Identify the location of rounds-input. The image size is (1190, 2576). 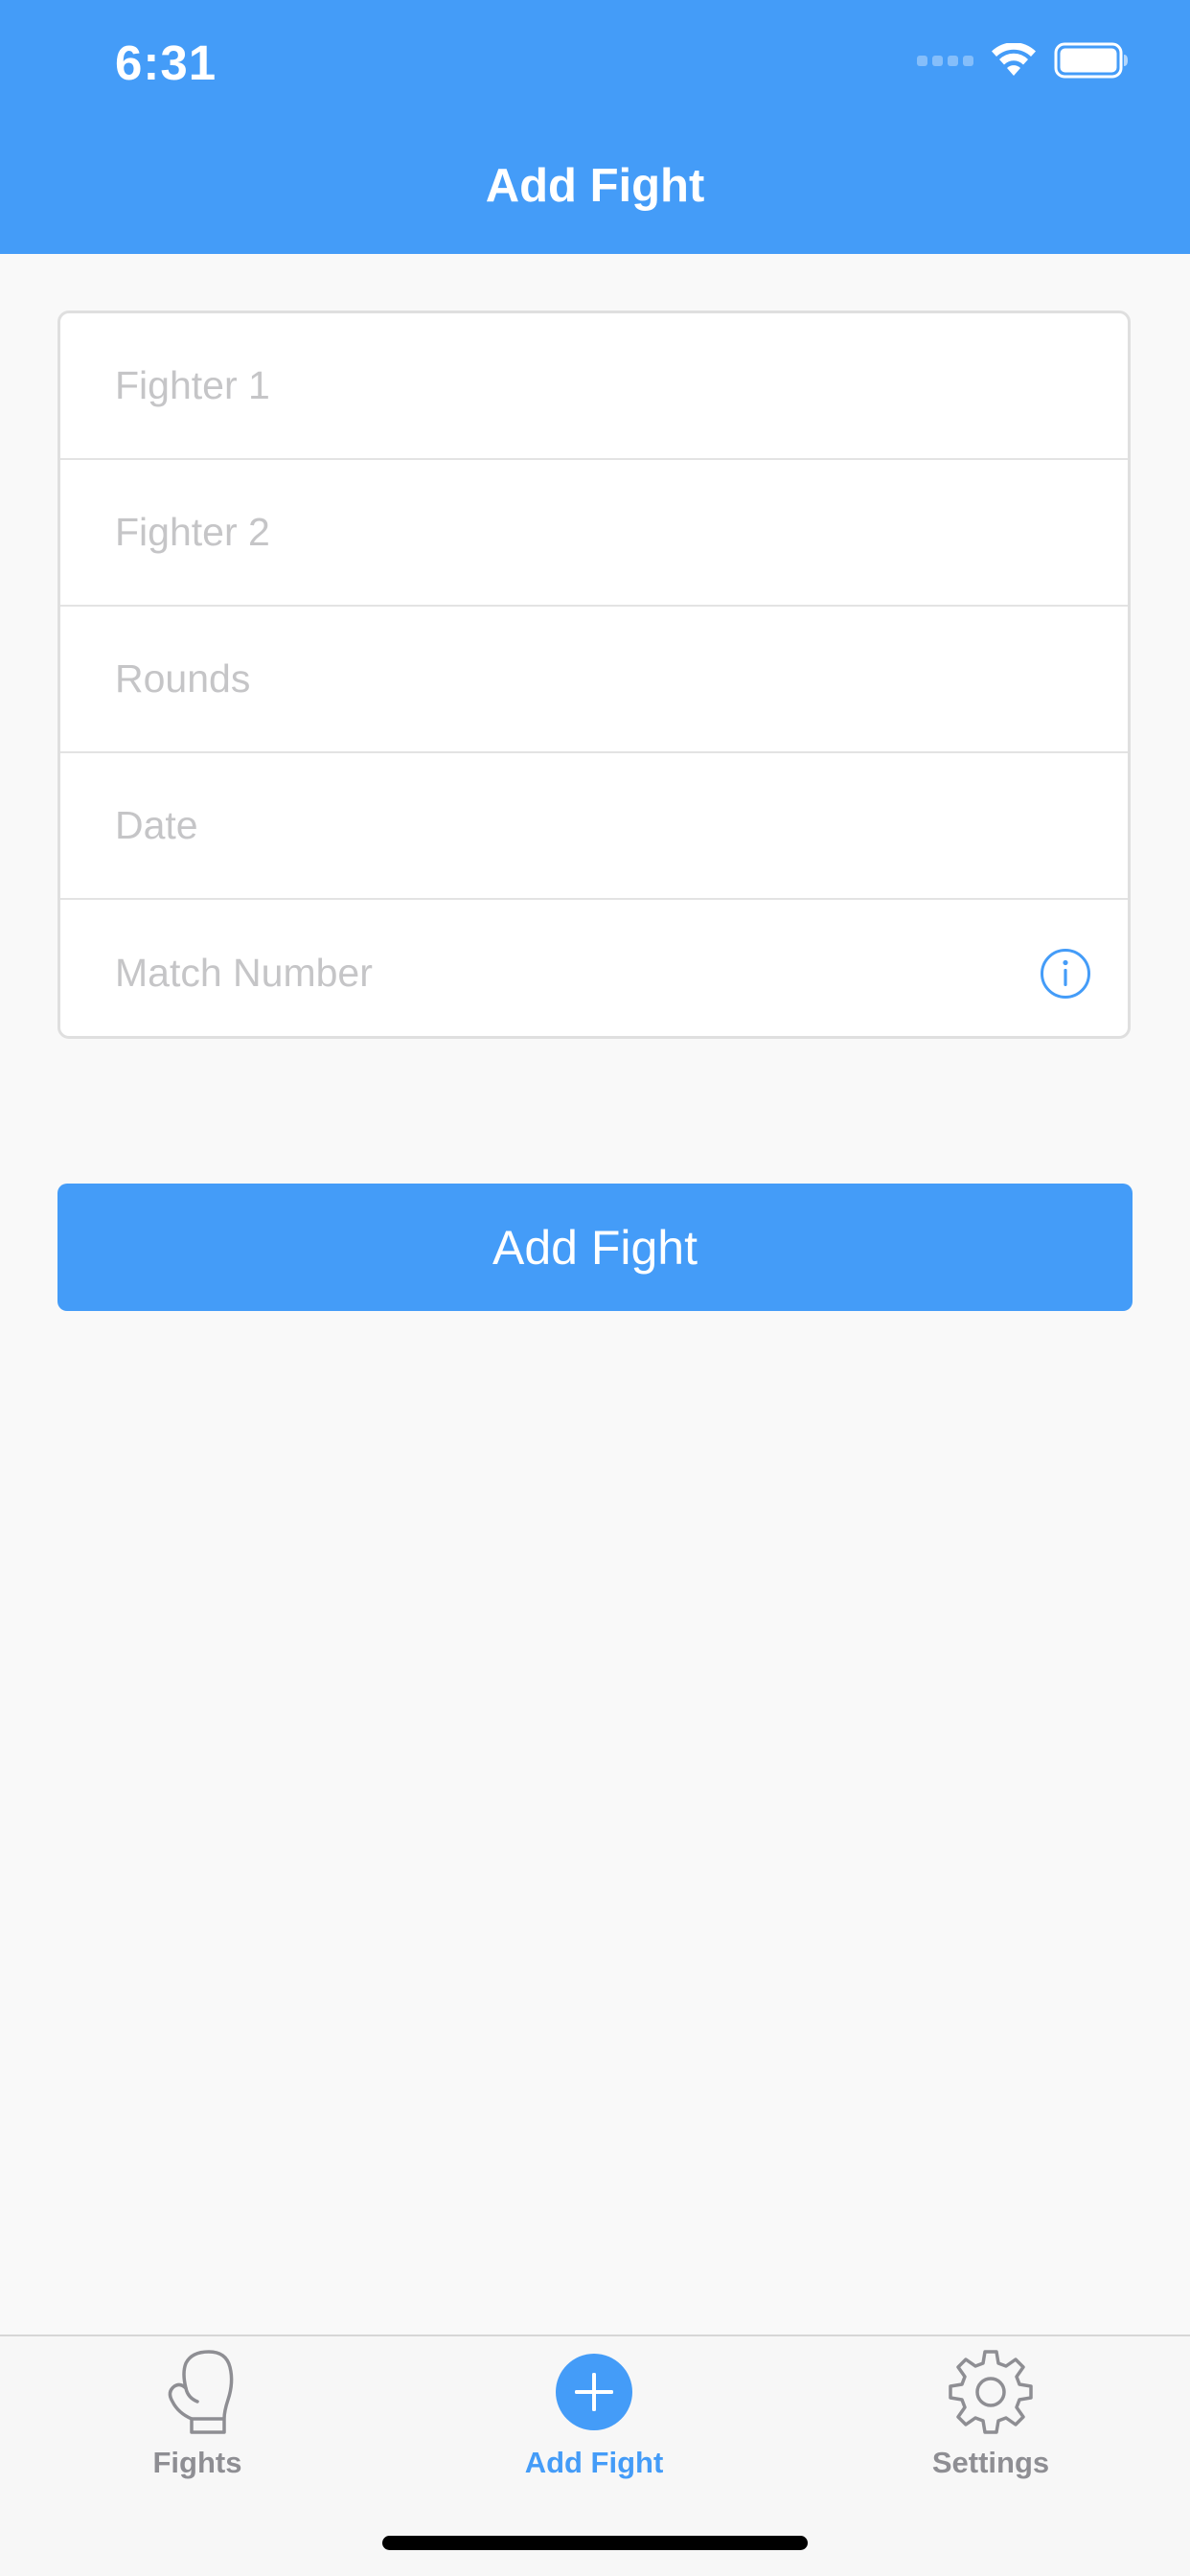
(565, 679).